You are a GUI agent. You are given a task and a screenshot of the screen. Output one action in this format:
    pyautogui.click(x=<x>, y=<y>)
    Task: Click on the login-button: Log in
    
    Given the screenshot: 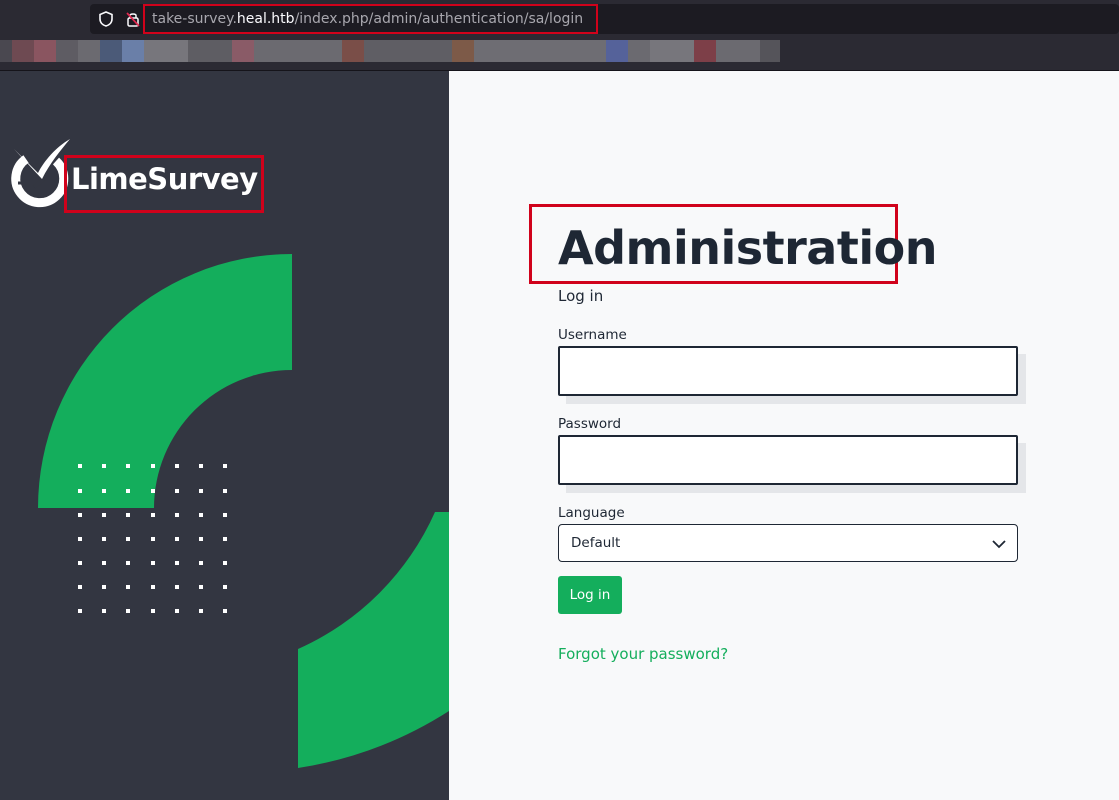 What is the action you would take?
    pyautogui.click(x=590, y=595)
    